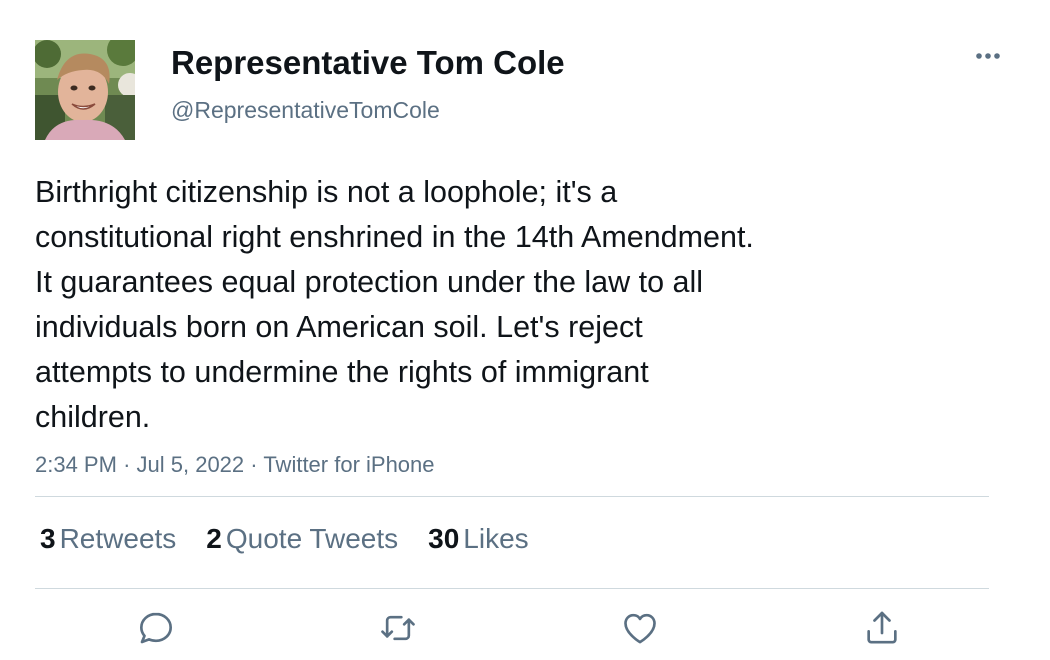 The width and height of the screenshot is (1050, 660). I want to click on retweet-button, so click(398, 628).